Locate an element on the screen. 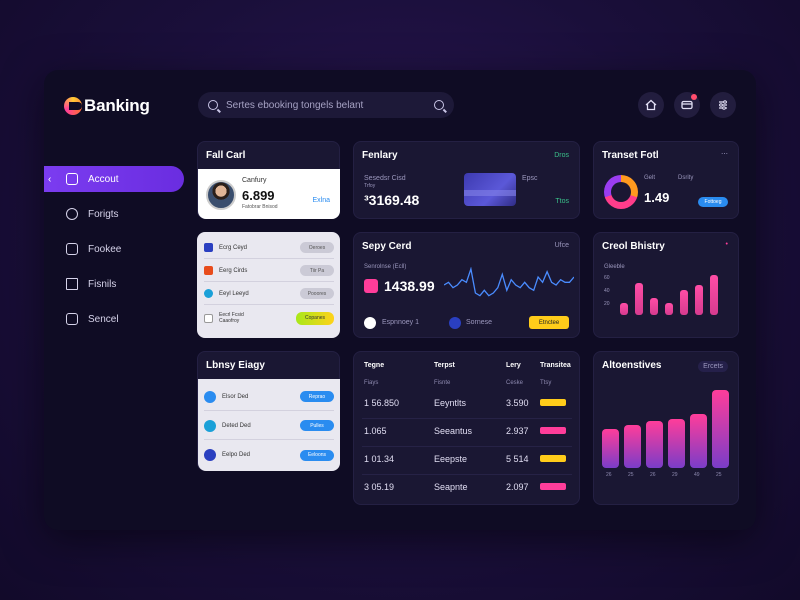 This screenshot has width=800, height=600. list-item-button: Tiir Pa is located at coordinates (317, 270).